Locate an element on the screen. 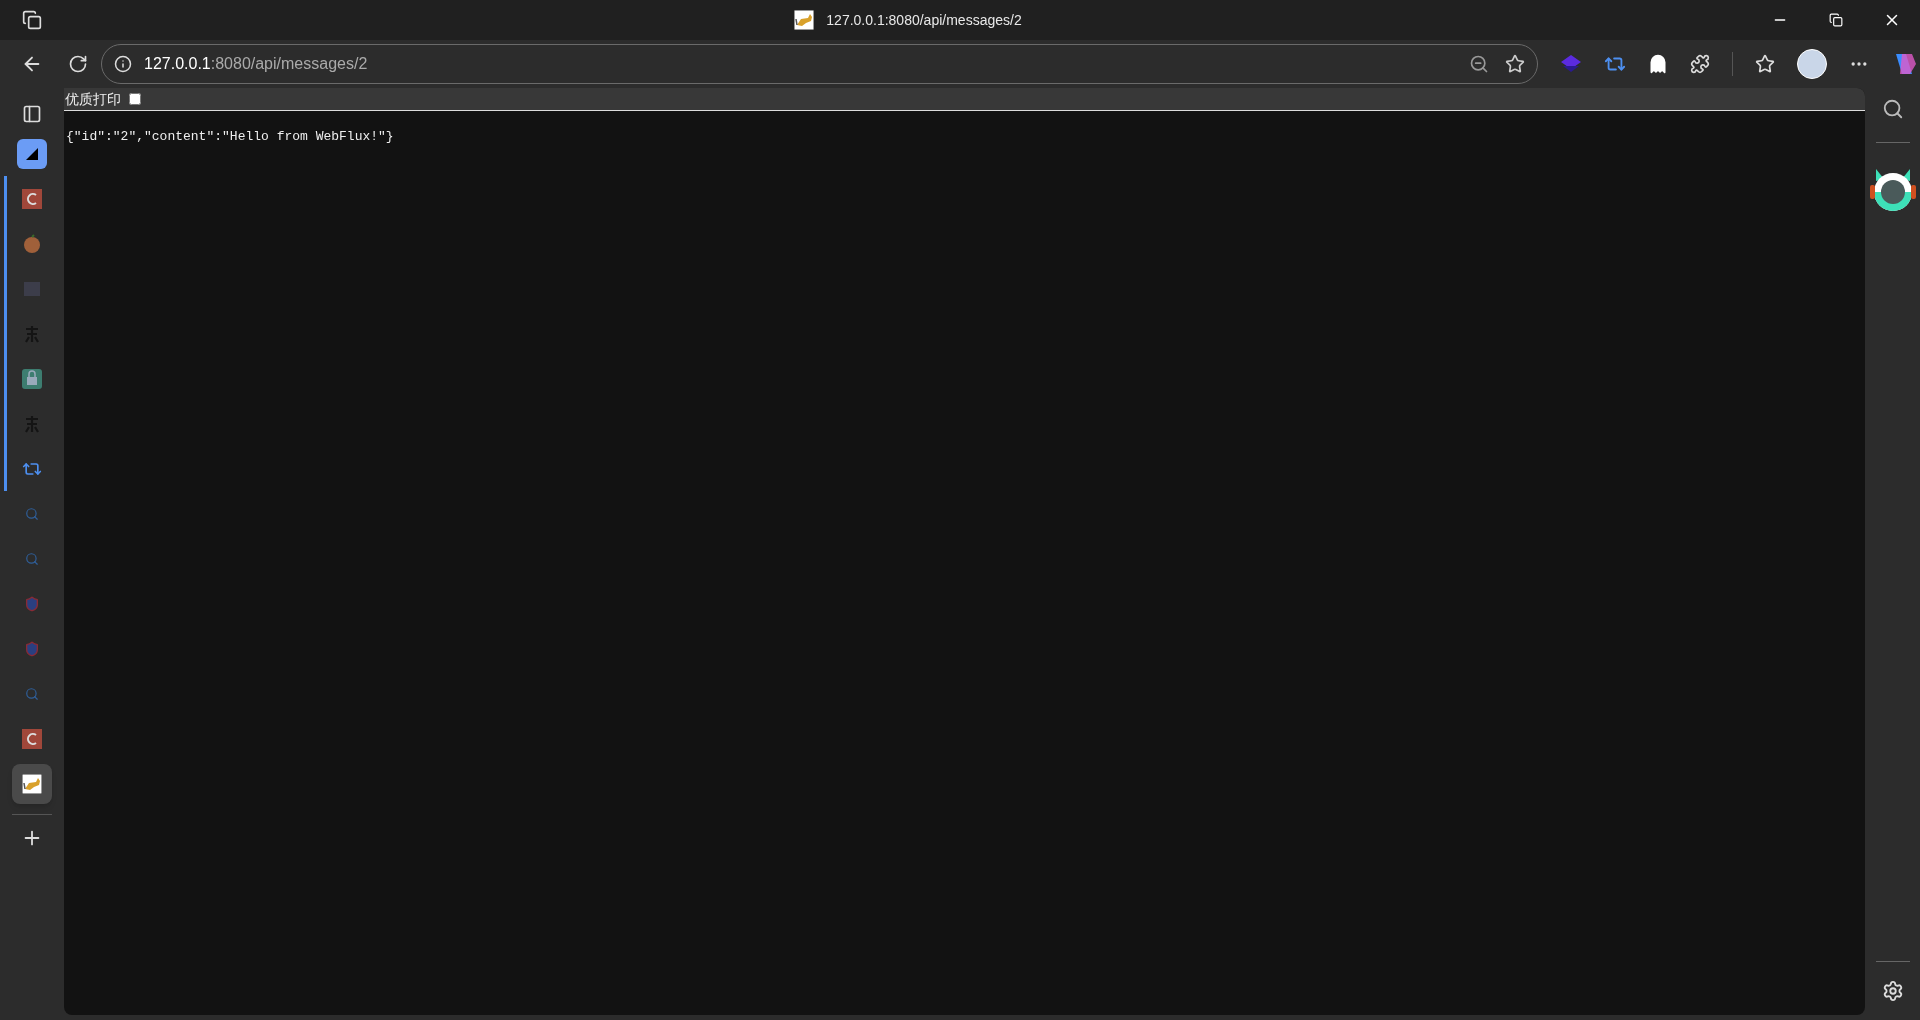 The height and width of the screenshot is (1020, 1920). vertical-tab is located at coordinates (32, 783).